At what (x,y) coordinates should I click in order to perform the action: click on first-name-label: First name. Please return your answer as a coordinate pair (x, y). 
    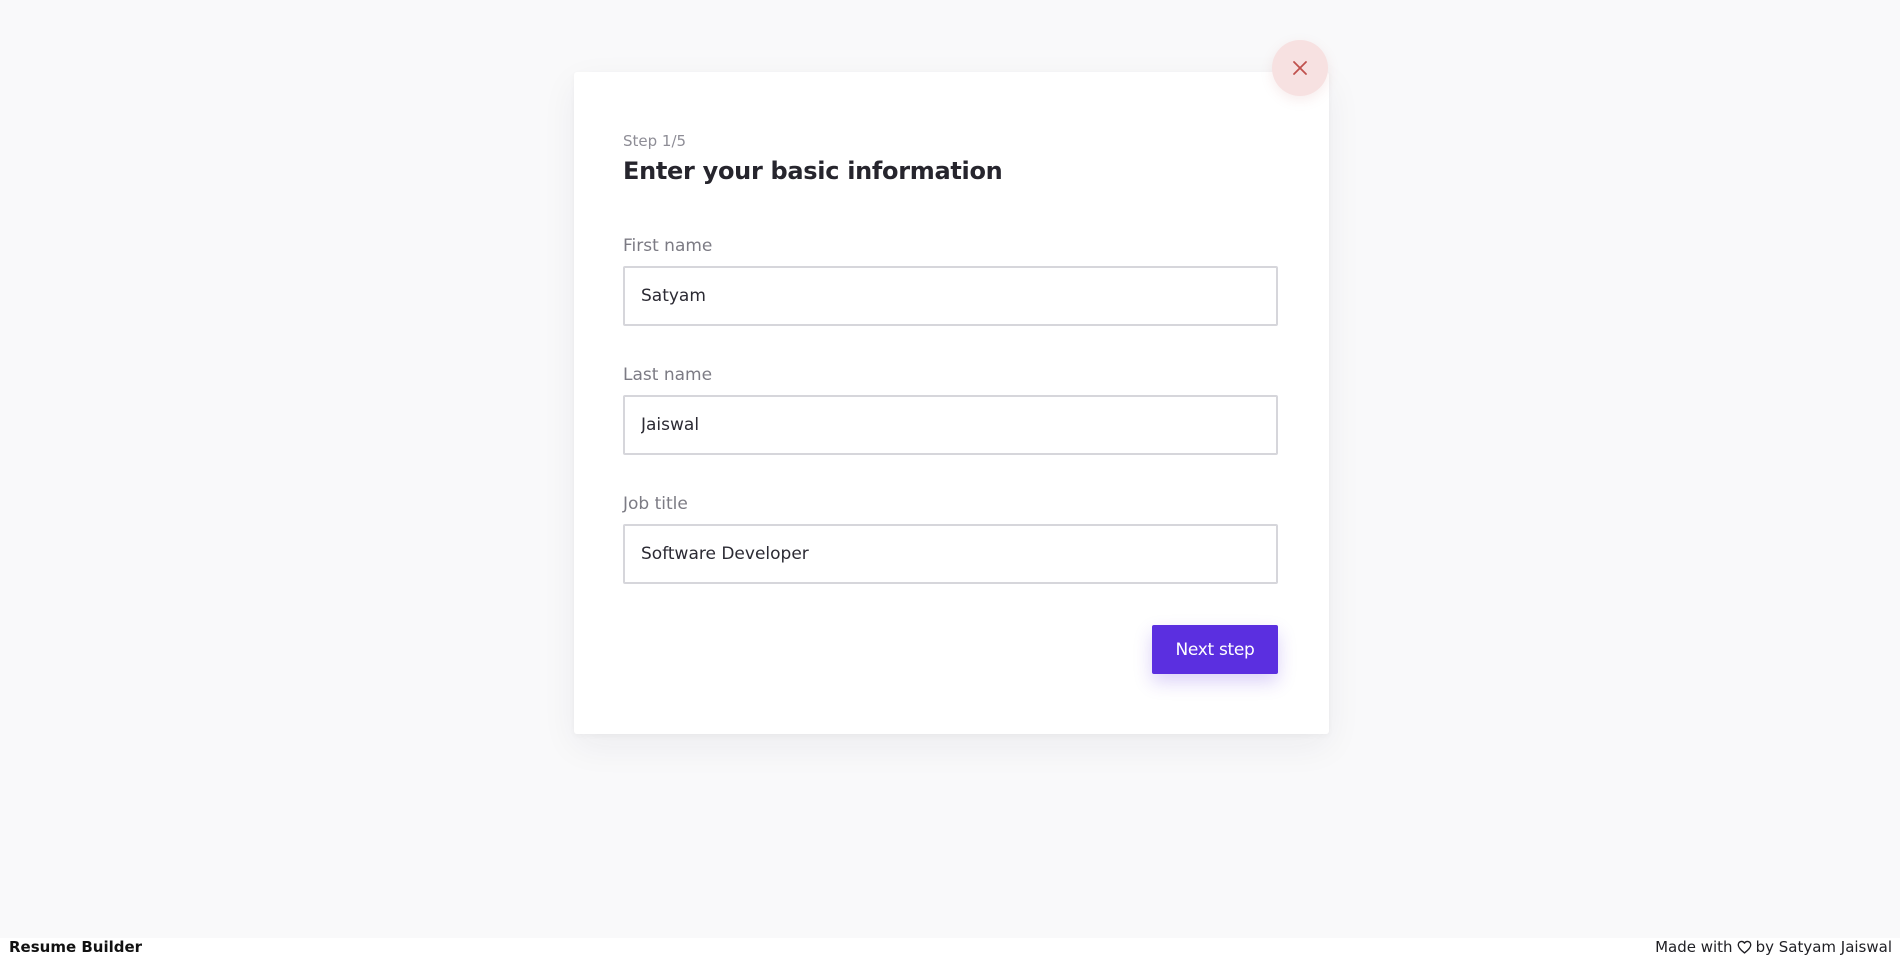
    Looking at the image, I should click on (668, 246).